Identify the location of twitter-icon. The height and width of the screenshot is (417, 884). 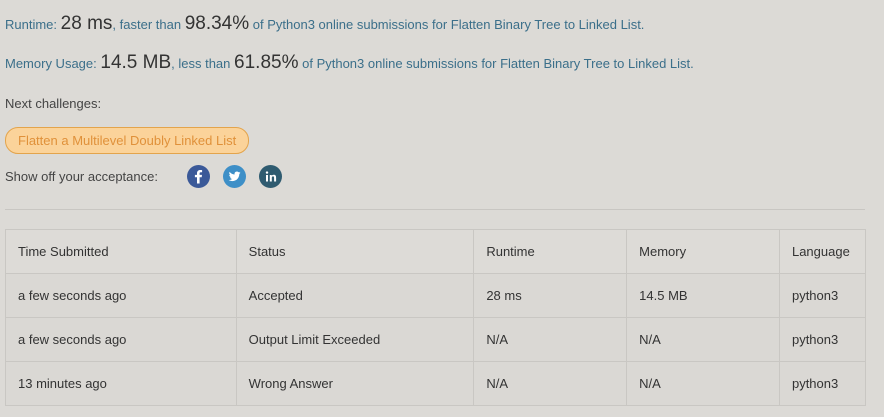
(234, 176).